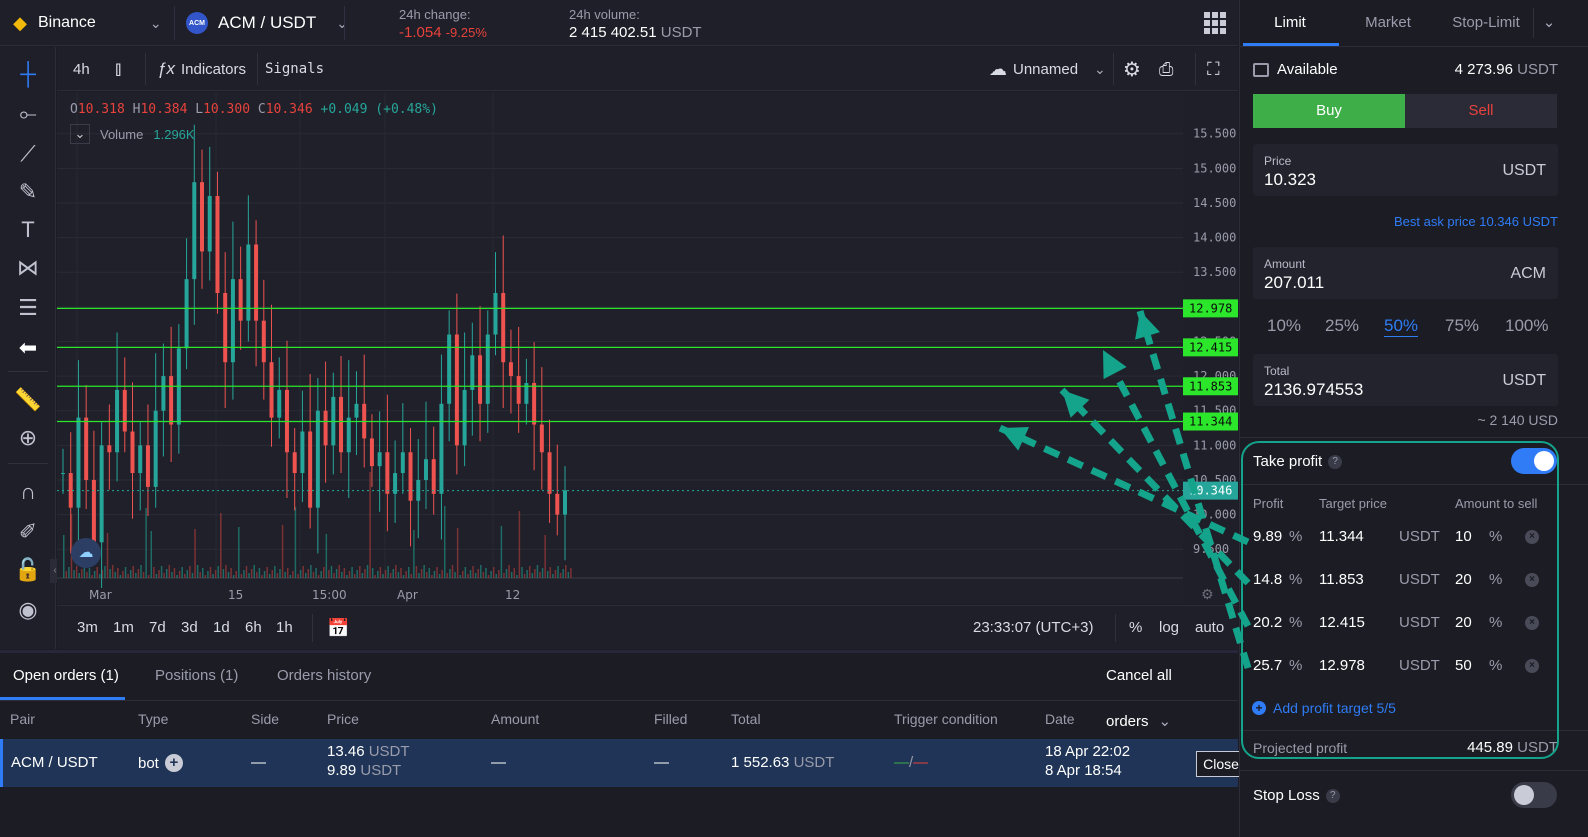  Describe the element at coordinates (189, 628) in the screenshot. I see `timeframe-3: 3d` at that location.